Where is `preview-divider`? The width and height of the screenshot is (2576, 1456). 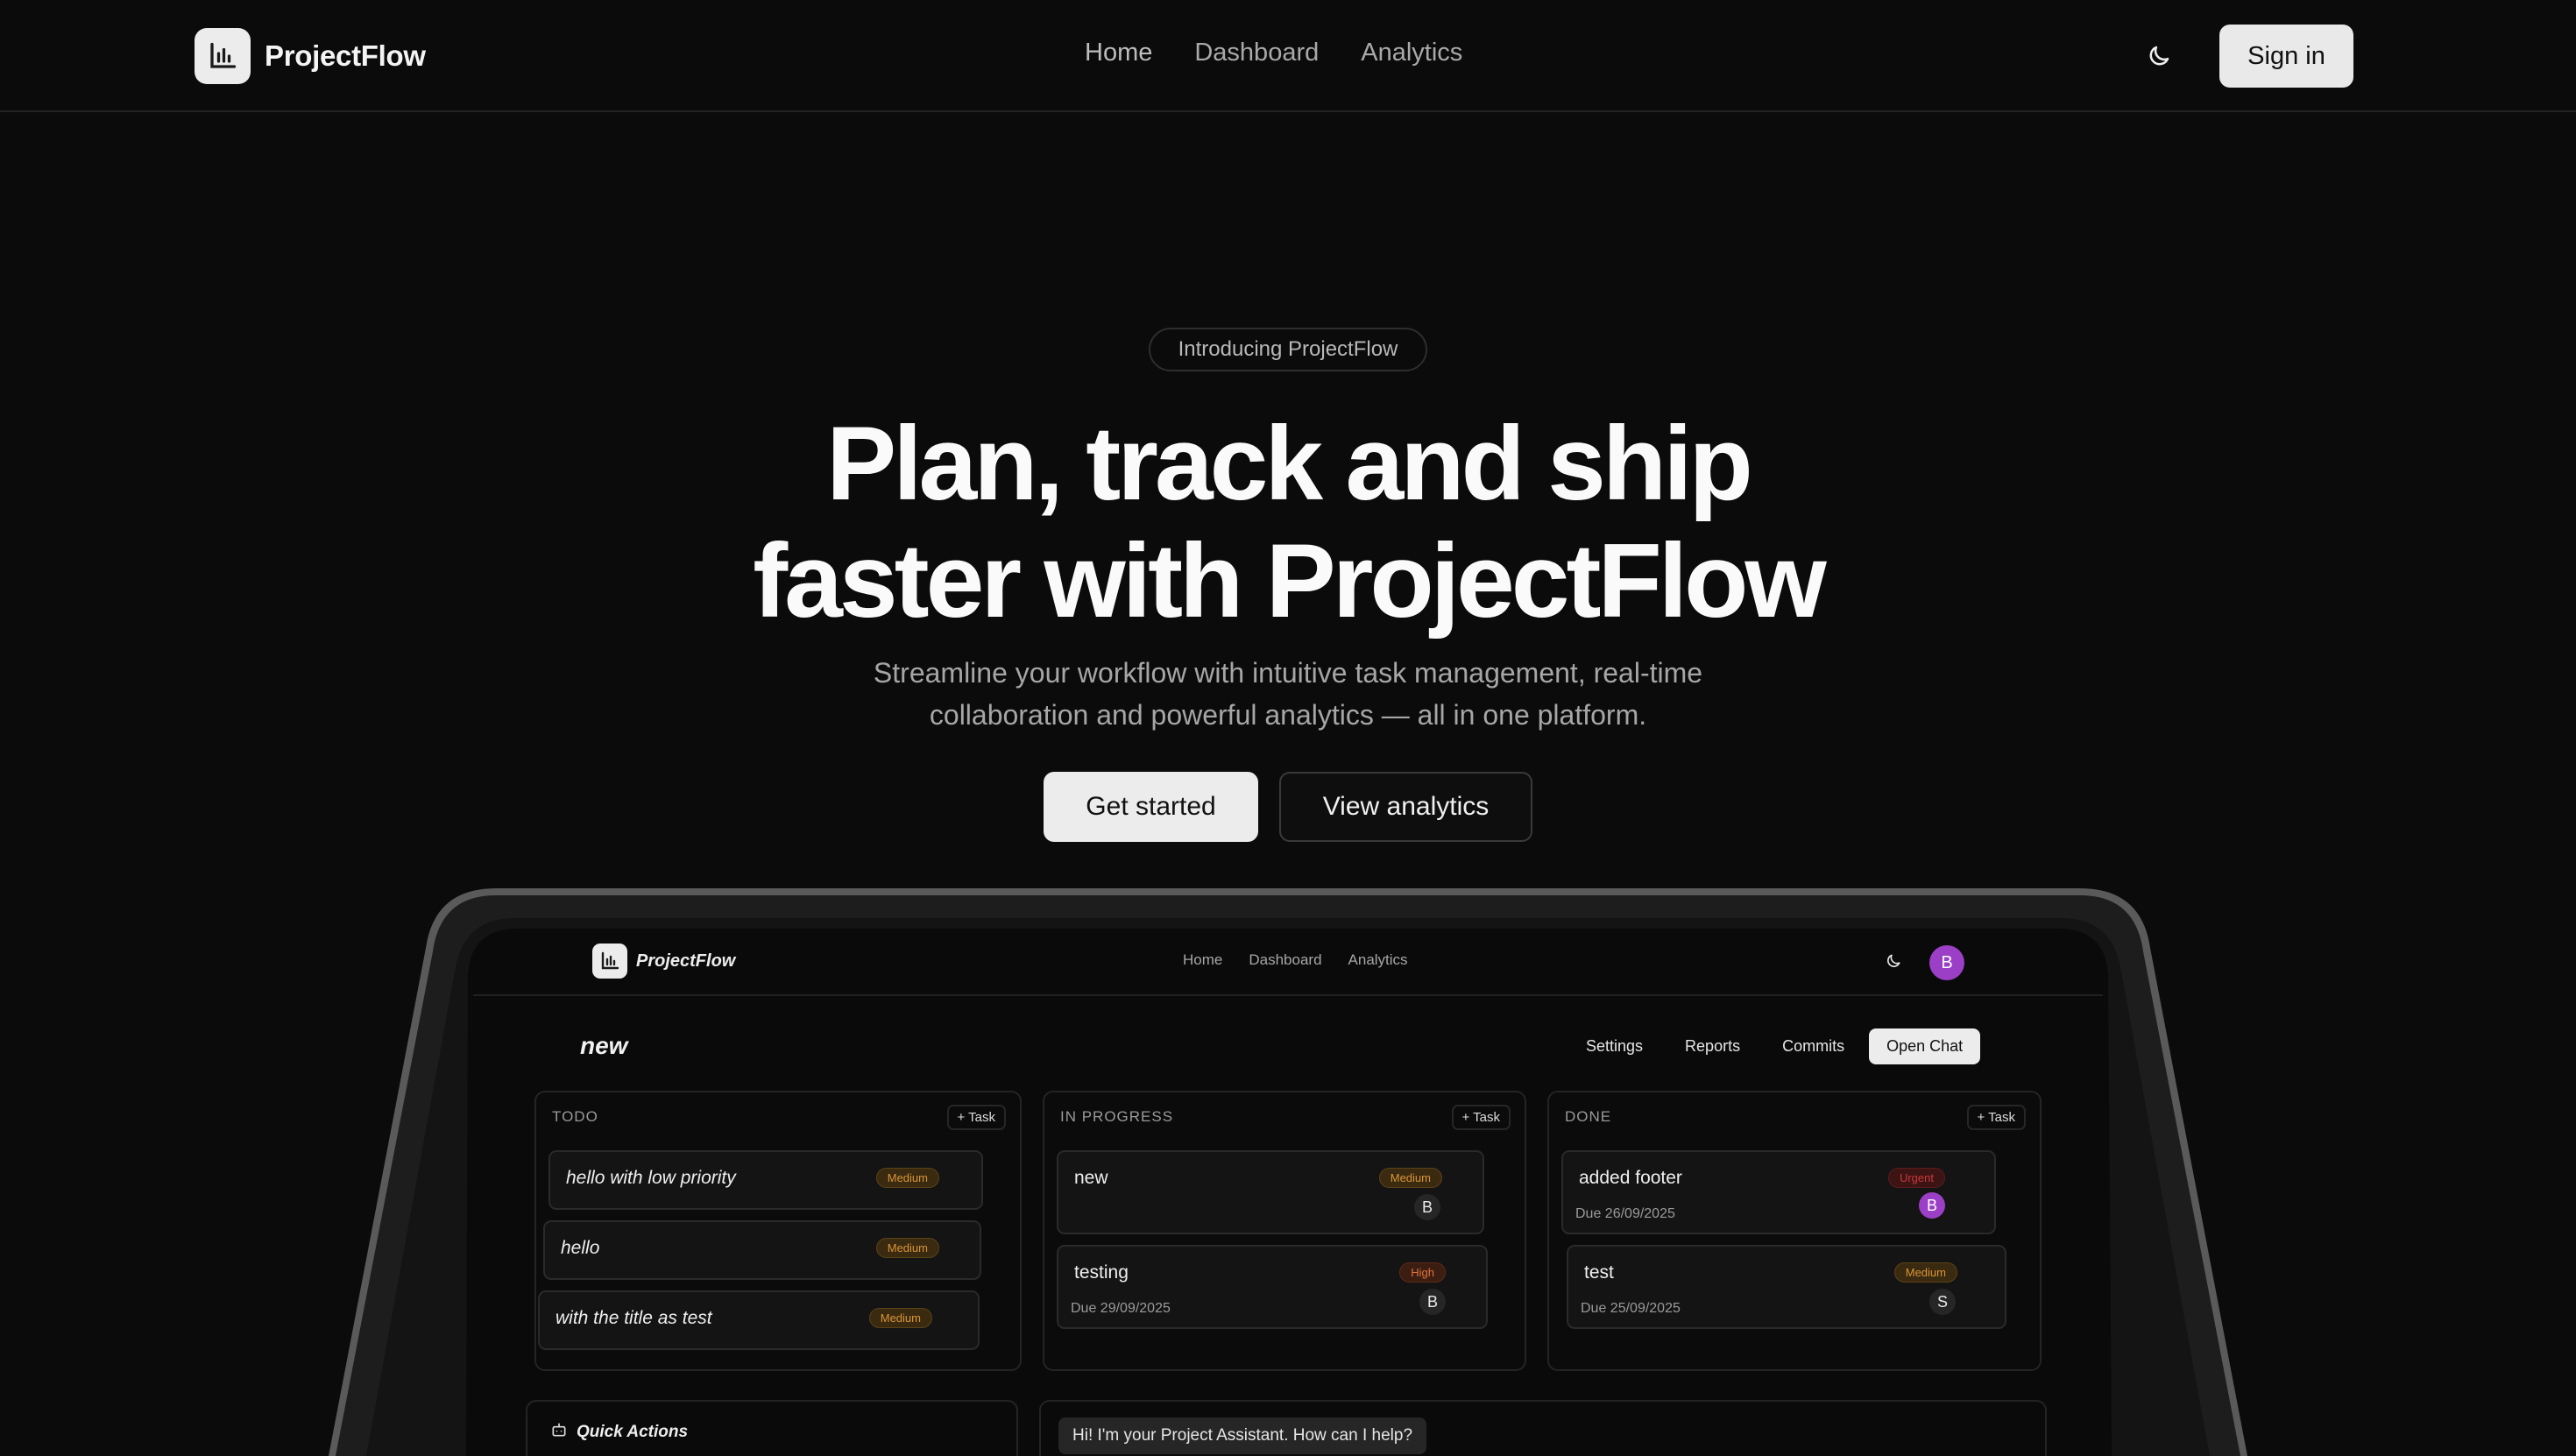
preview-divider is located at coordinates (1288, 995).